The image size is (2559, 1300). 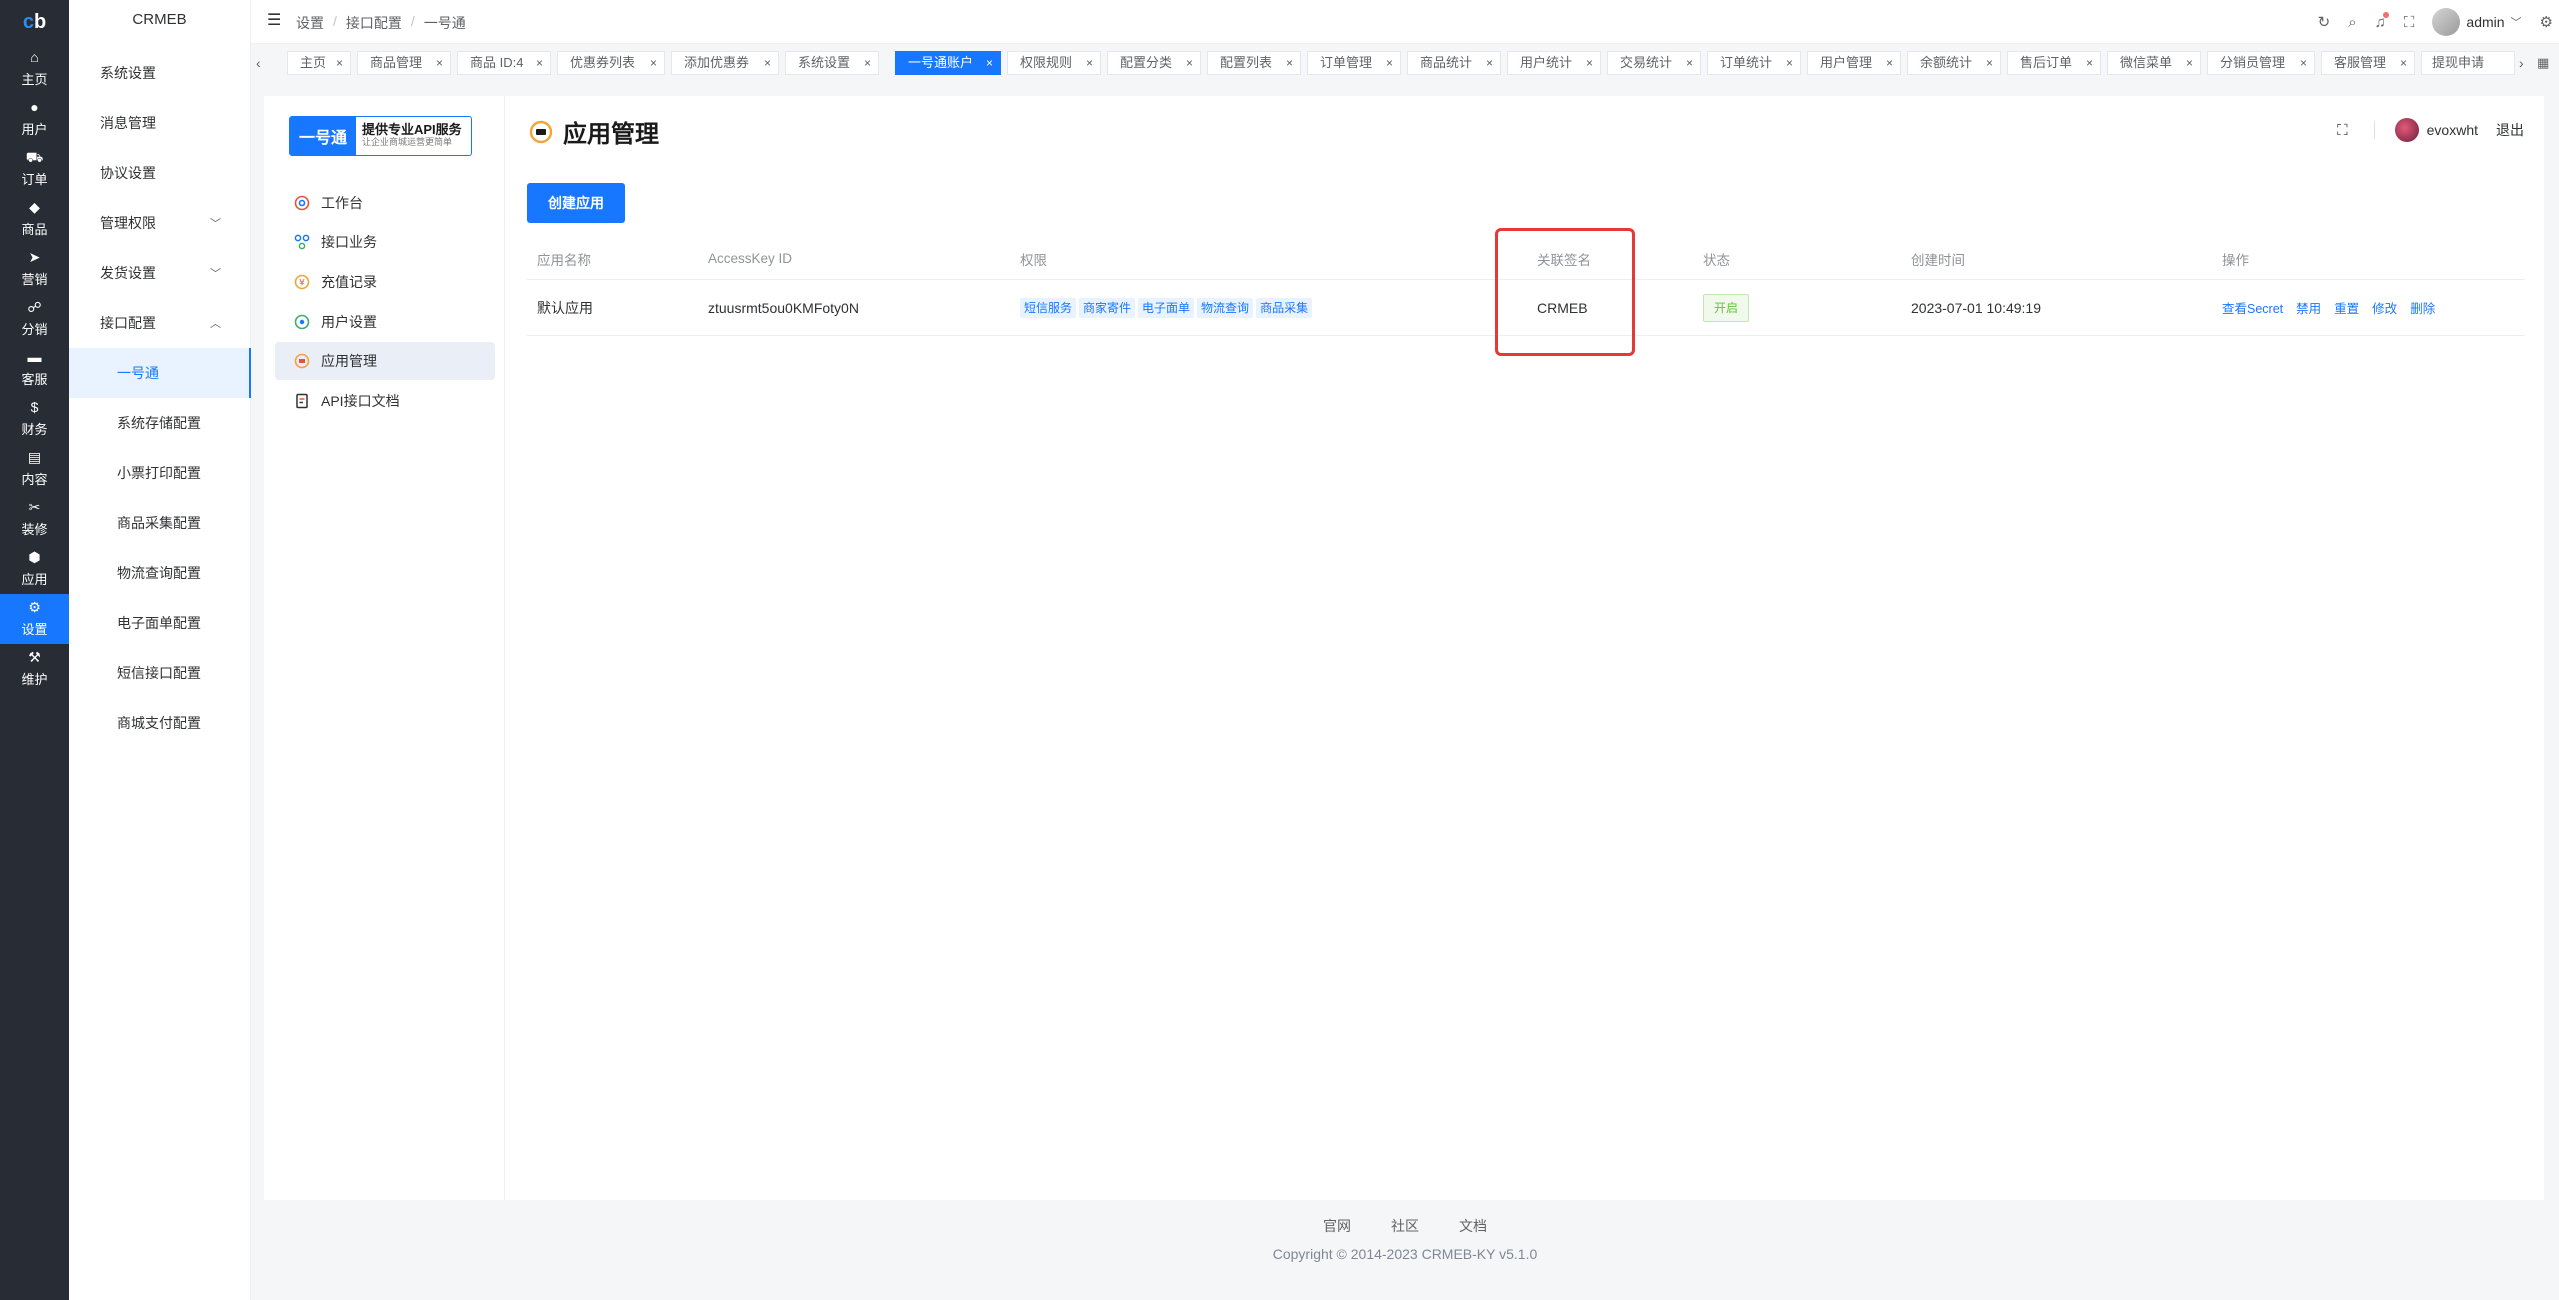 What do you see at coordinates (725, 63) in the screenshot?
I see `tab-add-coupon: 添加优惠券 ×` at bounding box center [725, 63].